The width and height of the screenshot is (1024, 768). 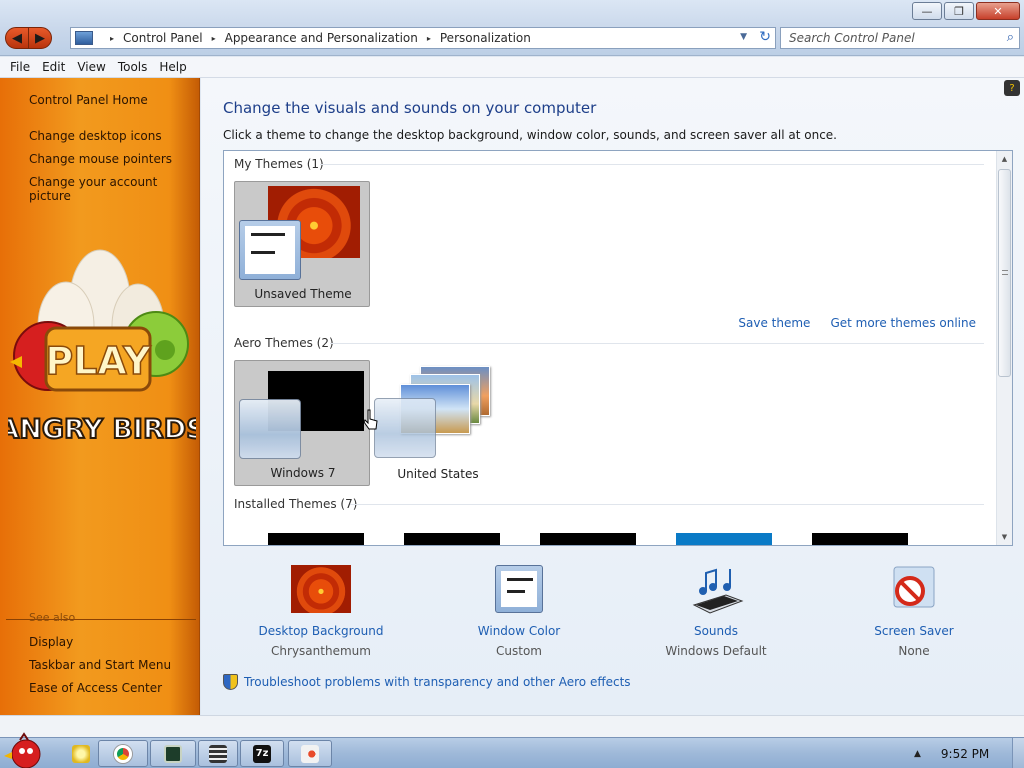 What do you see at coordinates (163, 38) in the screenshot?
I see `breadcrumb-control-panel: Control Panel` at bounding box center [163, 38].